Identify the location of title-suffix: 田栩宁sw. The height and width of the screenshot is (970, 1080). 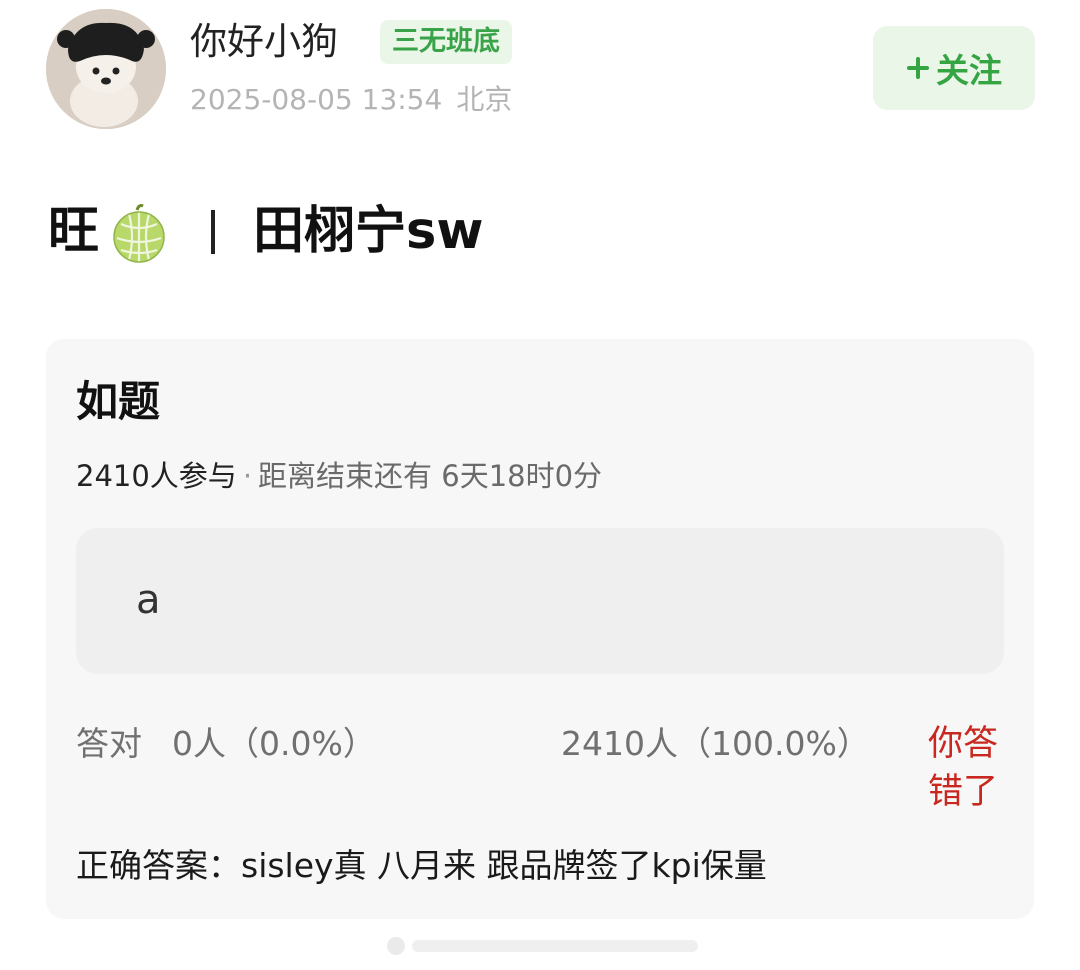
(368, 231).